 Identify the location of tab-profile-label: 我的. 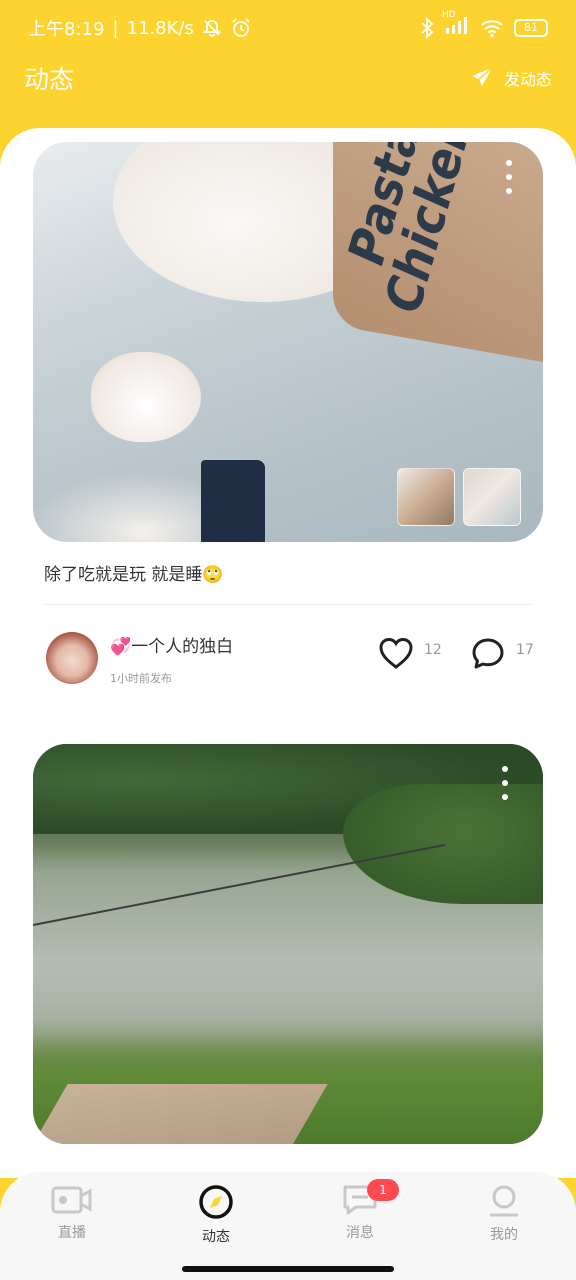
(504, 1235).